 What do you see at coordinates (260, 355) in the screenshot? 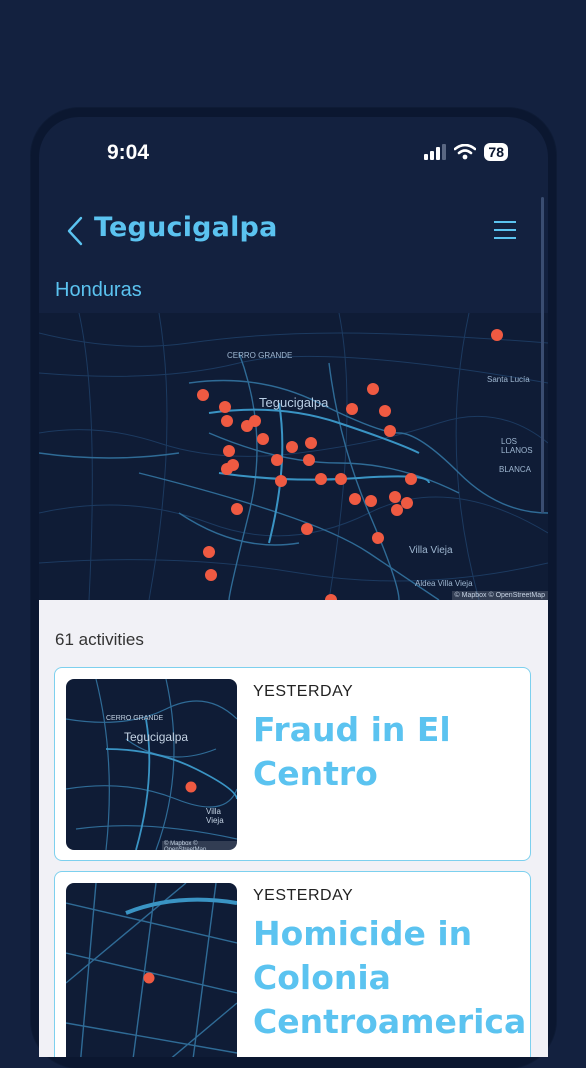
I see `map-label-cerro-grande: CERRO GRANDE` at bounding box center [260, 355].